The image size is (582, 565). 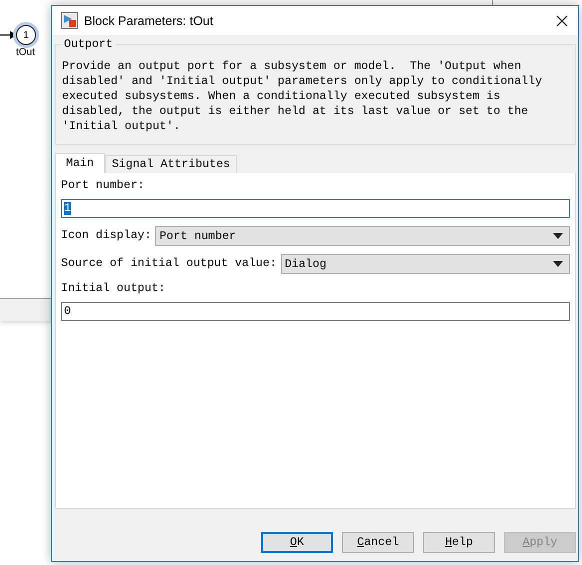 What do you see at coordinates (378, 542) in the screenshot?
I see `dialog-button: Cancel` at bounding box center [378, 542].